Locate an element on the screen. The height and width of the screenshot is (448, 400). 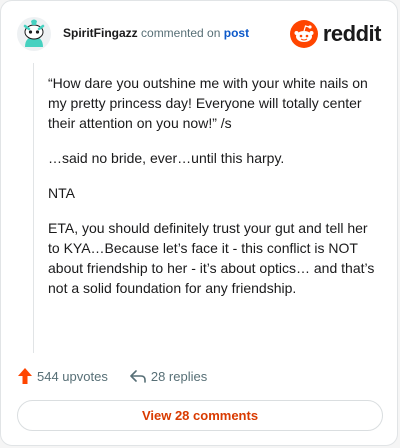
post-link: post is located at coordinates (236, 33).